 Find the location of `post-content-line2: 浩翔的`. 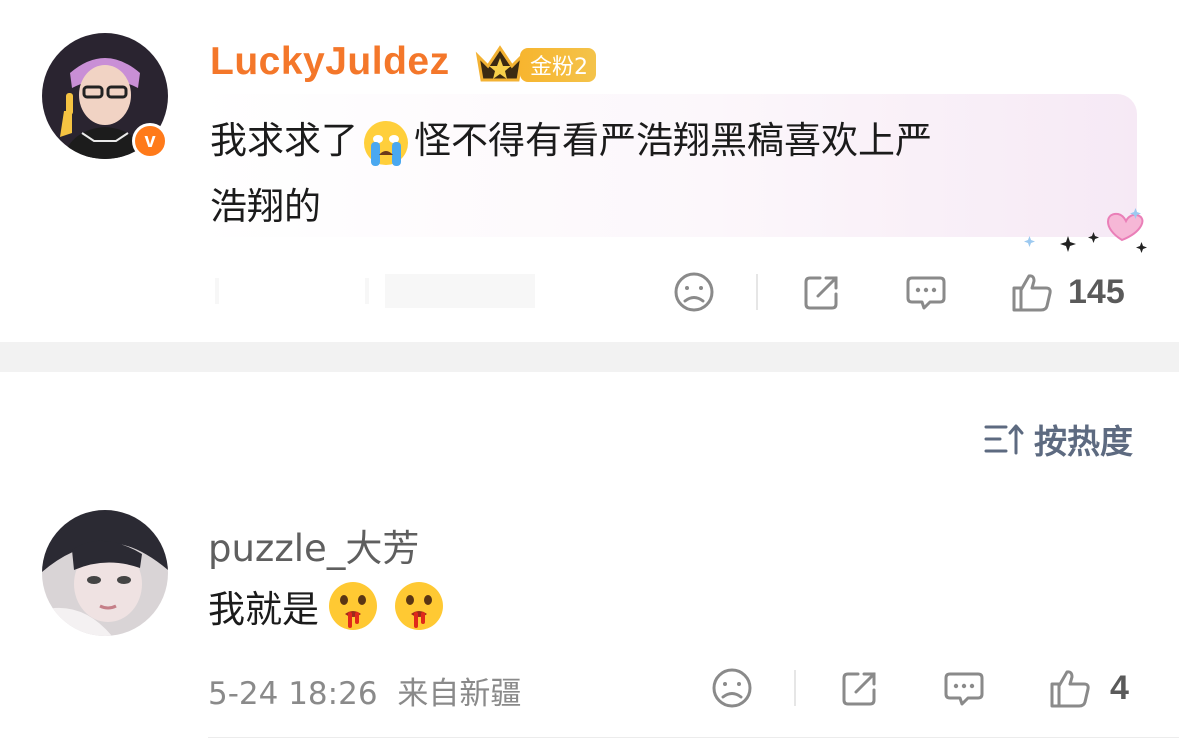

post-content-line2: 浩翔的 is located at coordinates (265, 206).